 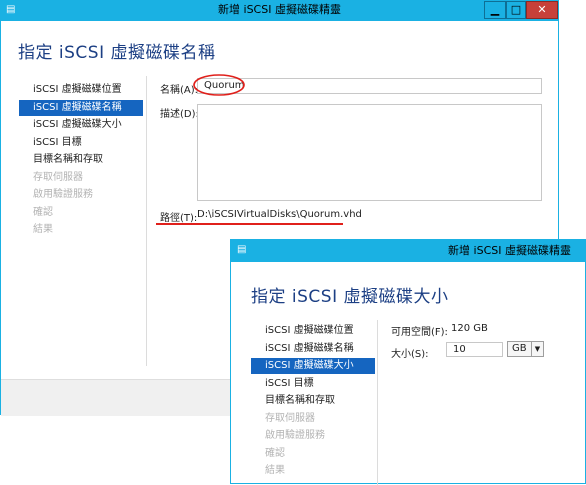 What do you see at coordinates (369, 86) in the screenshot?
I see `name-input: Quorum` at bounding box center [369, 86].